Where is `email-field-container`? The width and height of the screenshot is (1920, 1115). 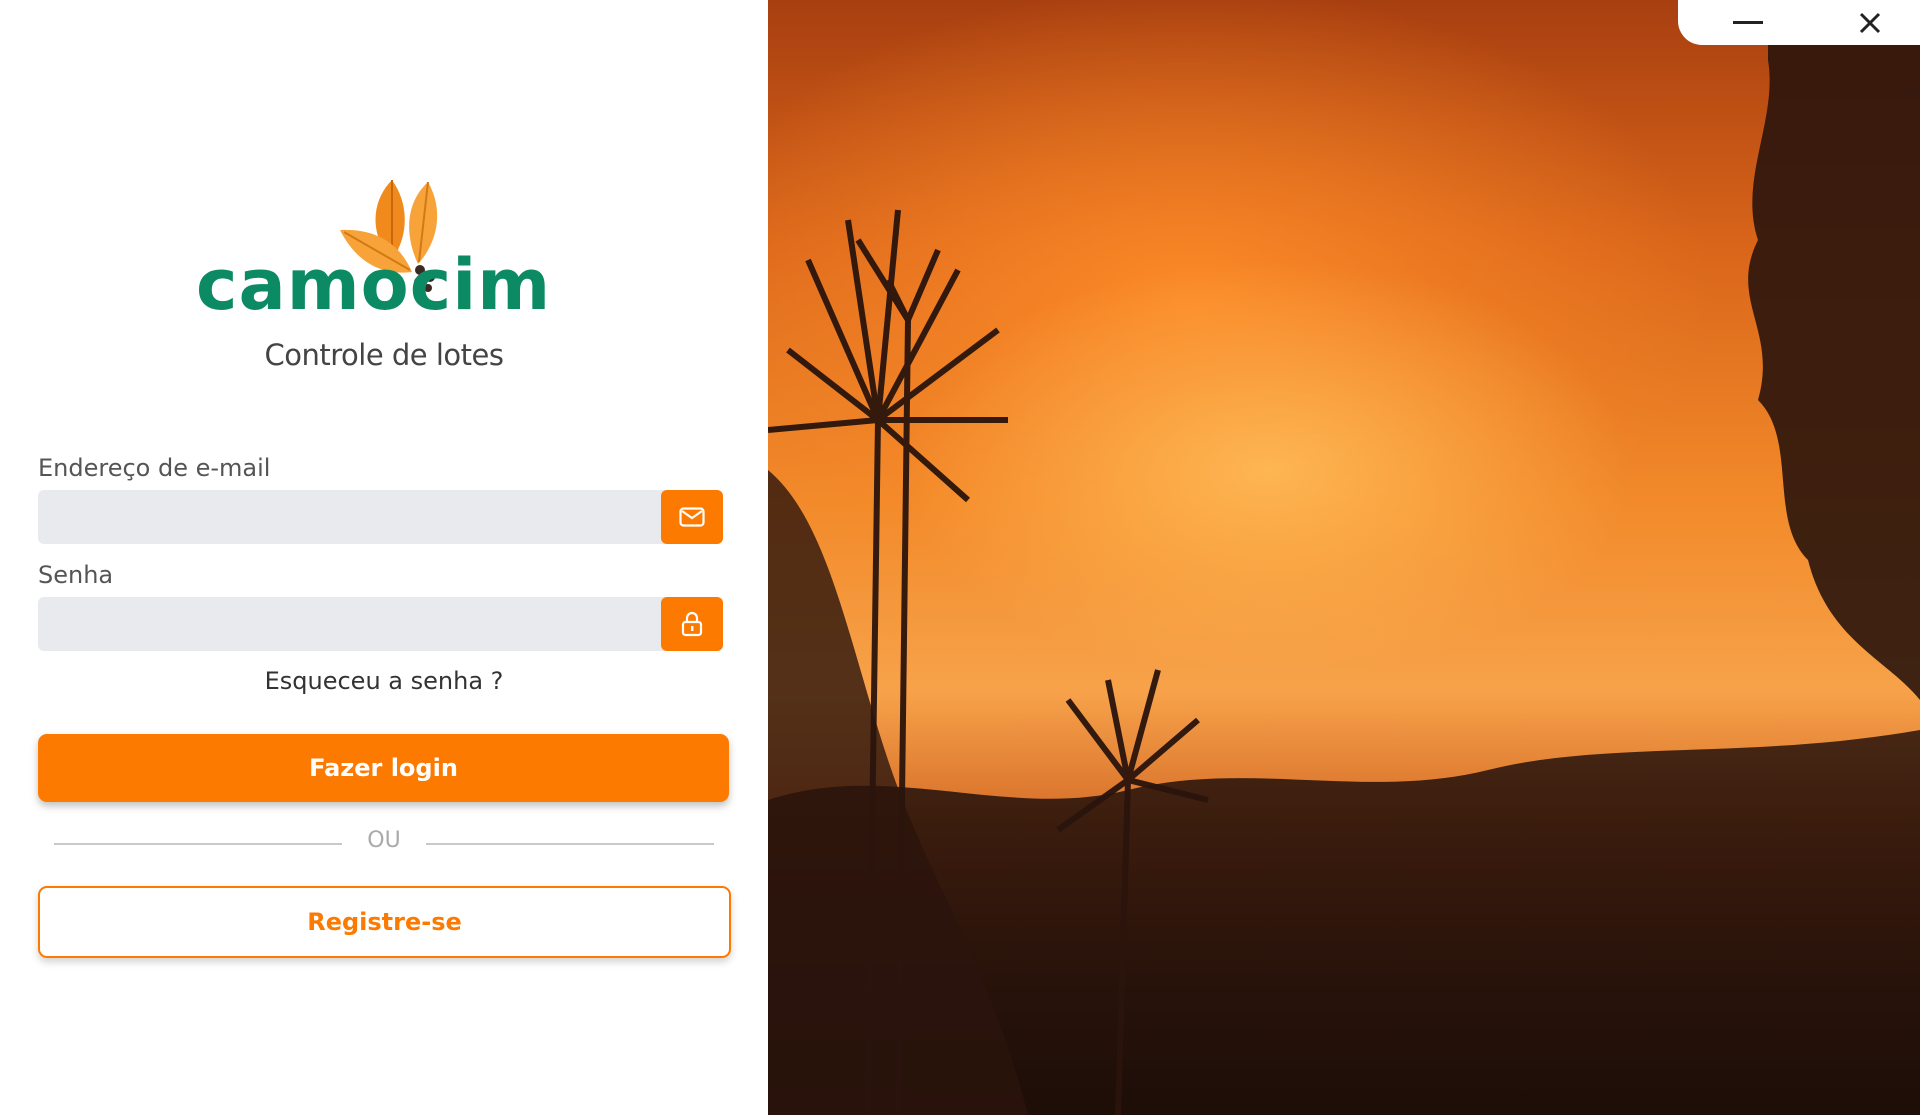
email-field-container is located at coordinates (380, 517).